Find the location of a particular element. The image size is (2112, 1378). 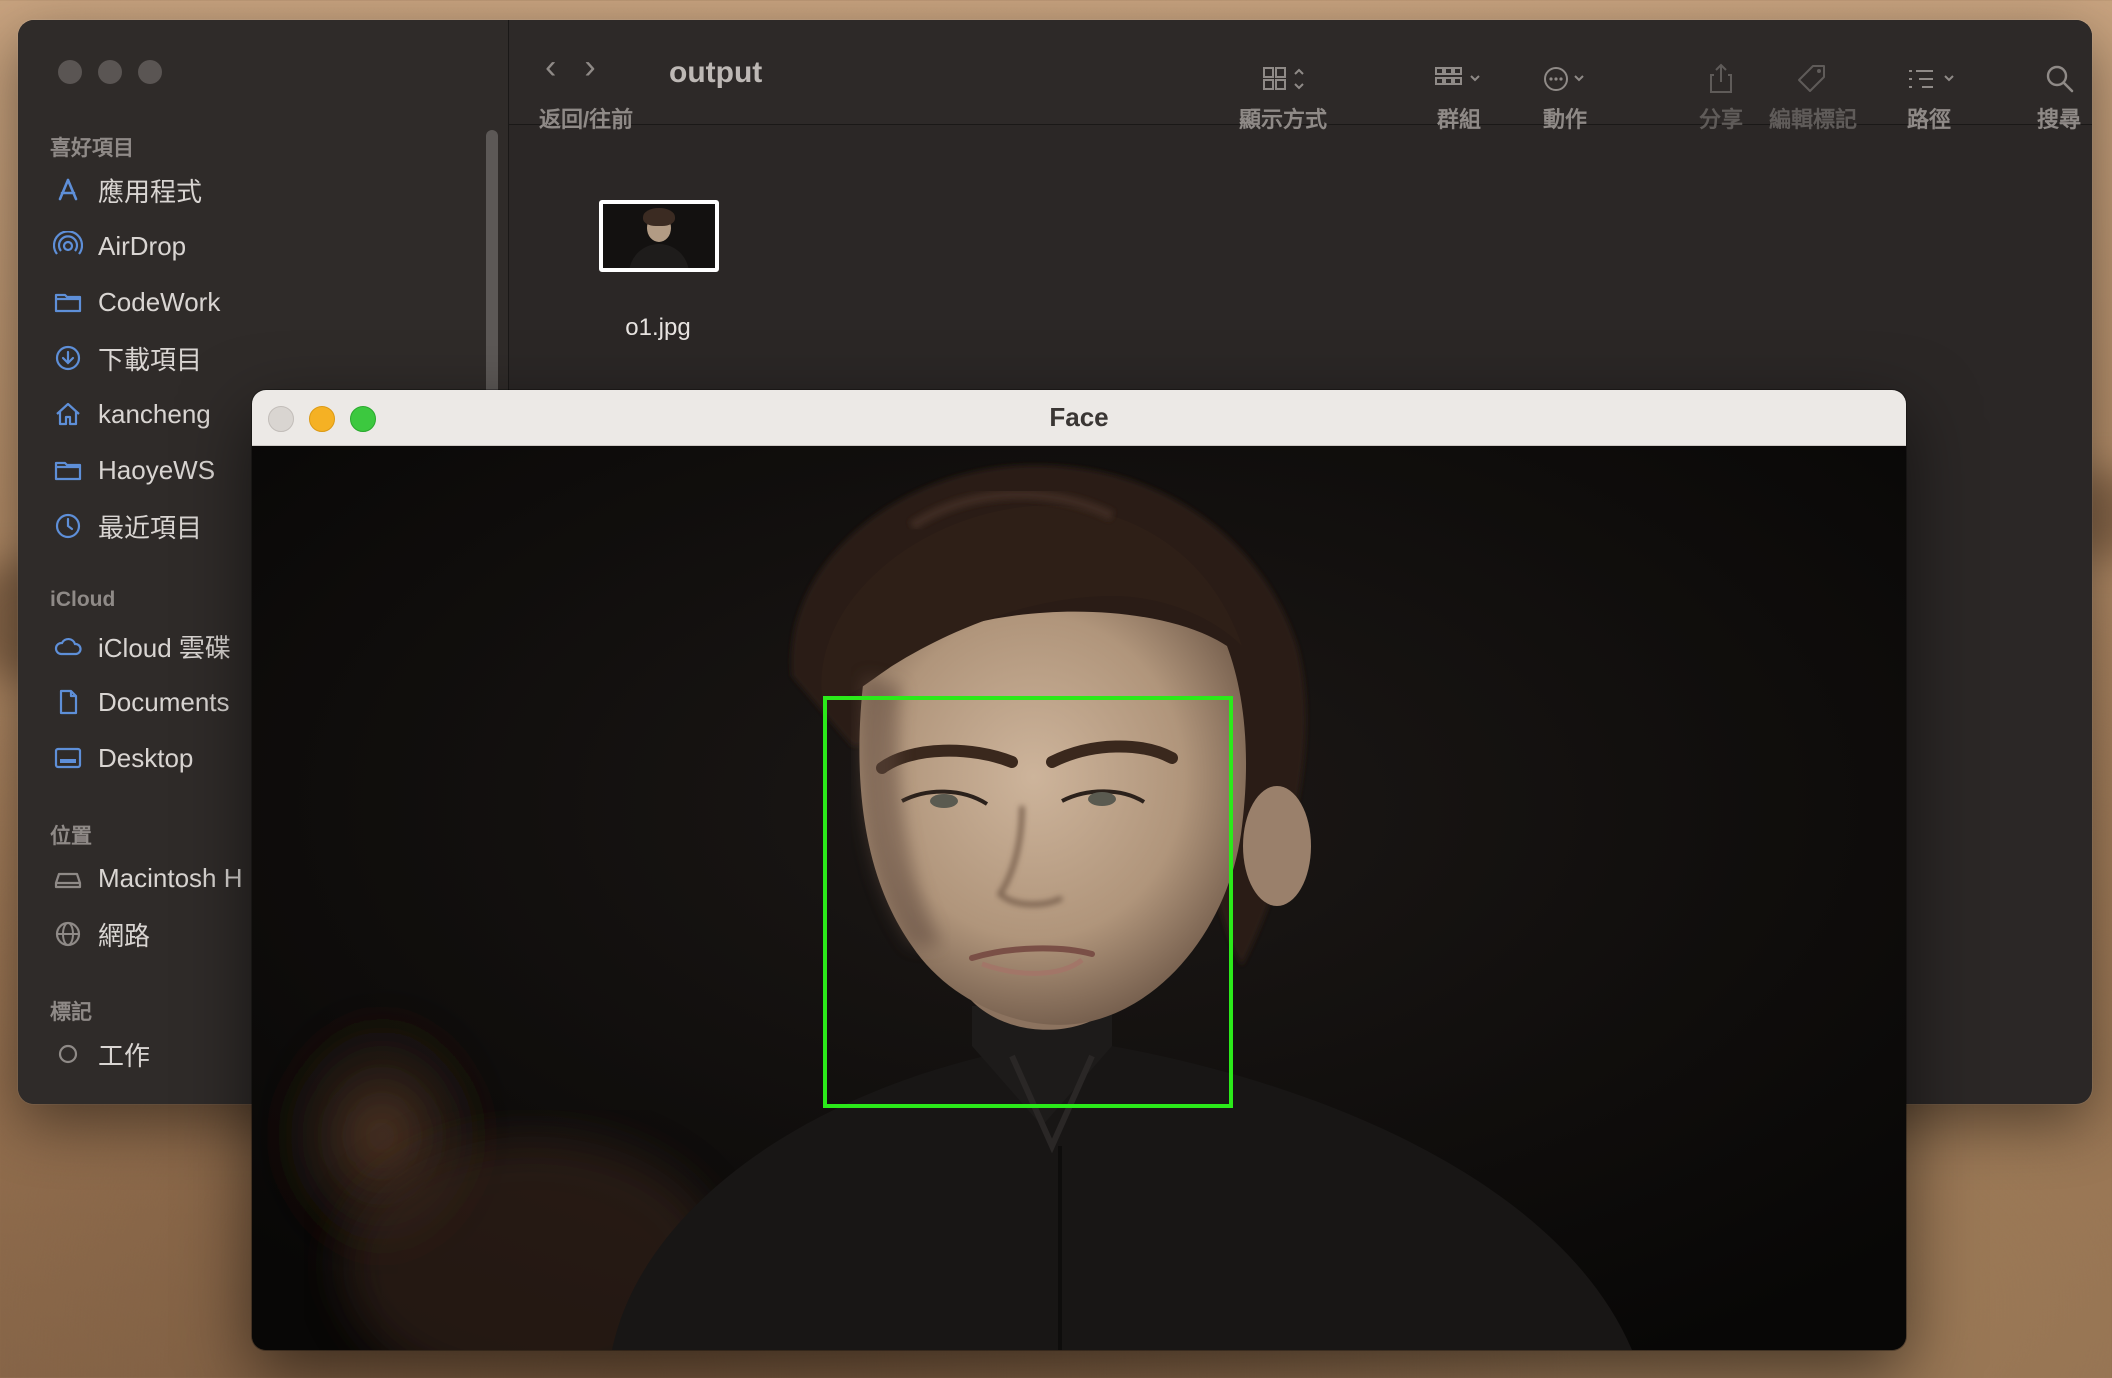

sidebar-item-label: 應用程式 is located at coordinates (150, 191).